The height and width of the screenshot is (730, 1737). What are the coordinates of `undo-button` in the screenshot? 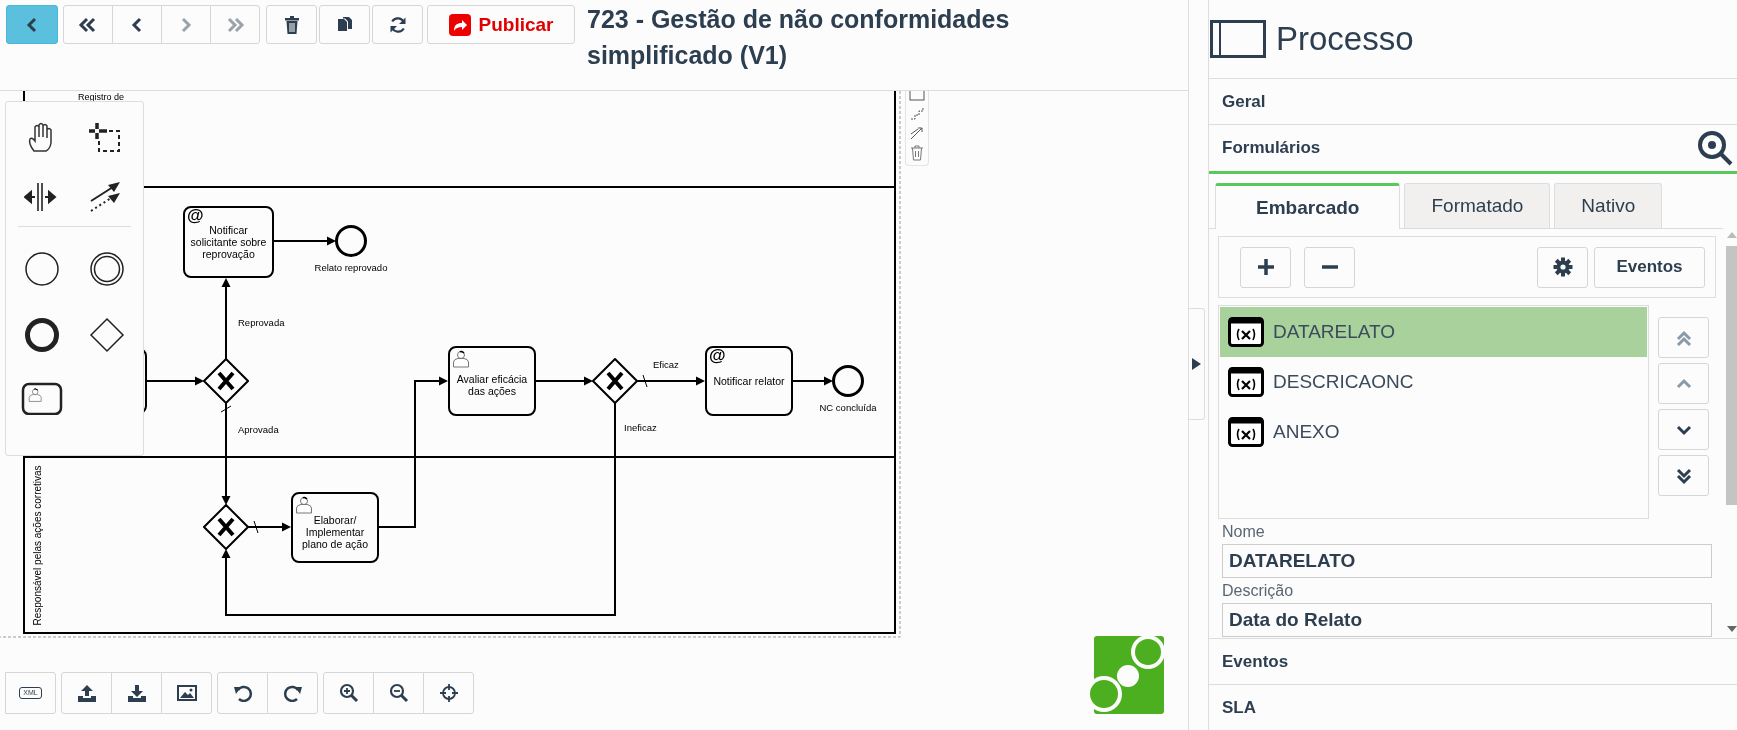 It's located at (242, 693).